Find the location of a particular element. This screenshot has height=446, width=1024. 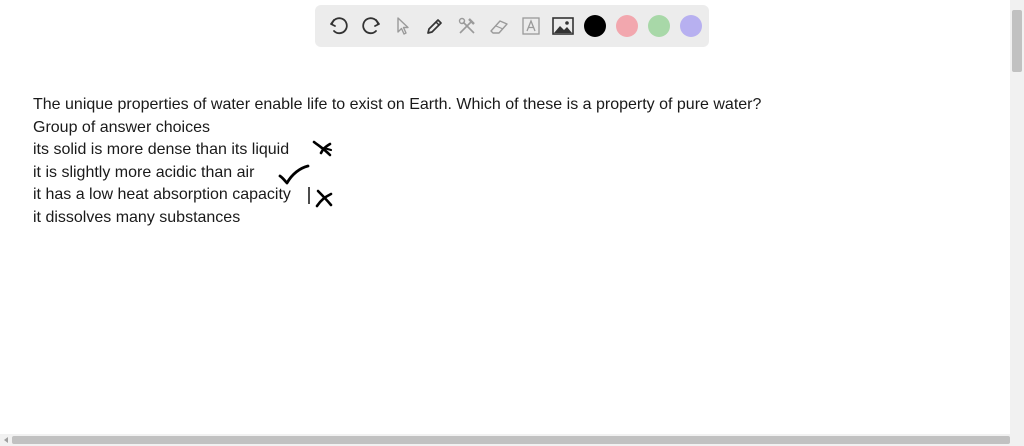

answer-choices-heading: Group of answer choices is located at coordinates (121, 127).